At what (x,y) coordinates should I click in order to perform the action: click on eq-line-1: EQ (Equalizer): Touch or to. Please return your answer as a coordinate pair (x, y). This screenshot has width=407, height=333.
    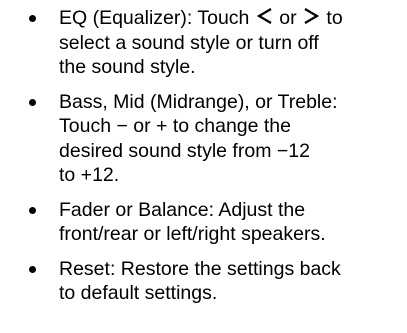
    Looking at the image, I should click on (229, 18).